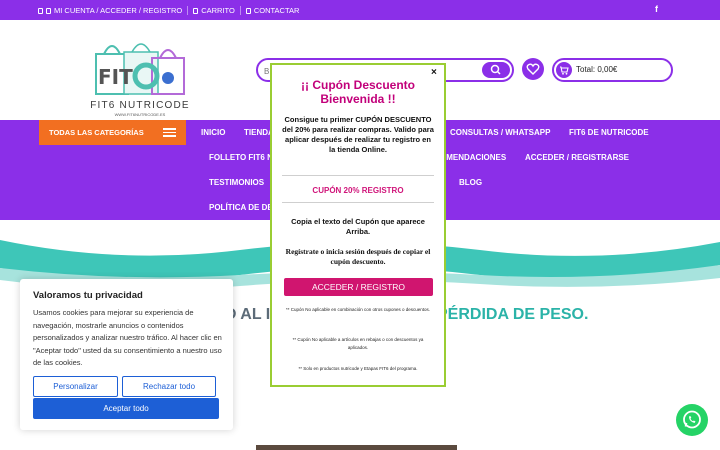  Describe the element at coordinates (241, 157) in the screenshot. I see `nav-item-folleto: FOLLETO FIT6 N` at that location.